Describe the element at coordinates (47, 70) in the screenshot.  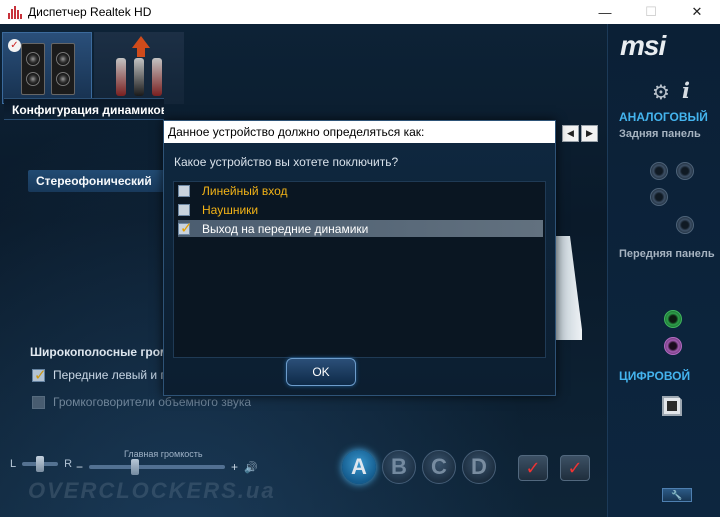
I see `device-tab-speakers: ✓` at that location.